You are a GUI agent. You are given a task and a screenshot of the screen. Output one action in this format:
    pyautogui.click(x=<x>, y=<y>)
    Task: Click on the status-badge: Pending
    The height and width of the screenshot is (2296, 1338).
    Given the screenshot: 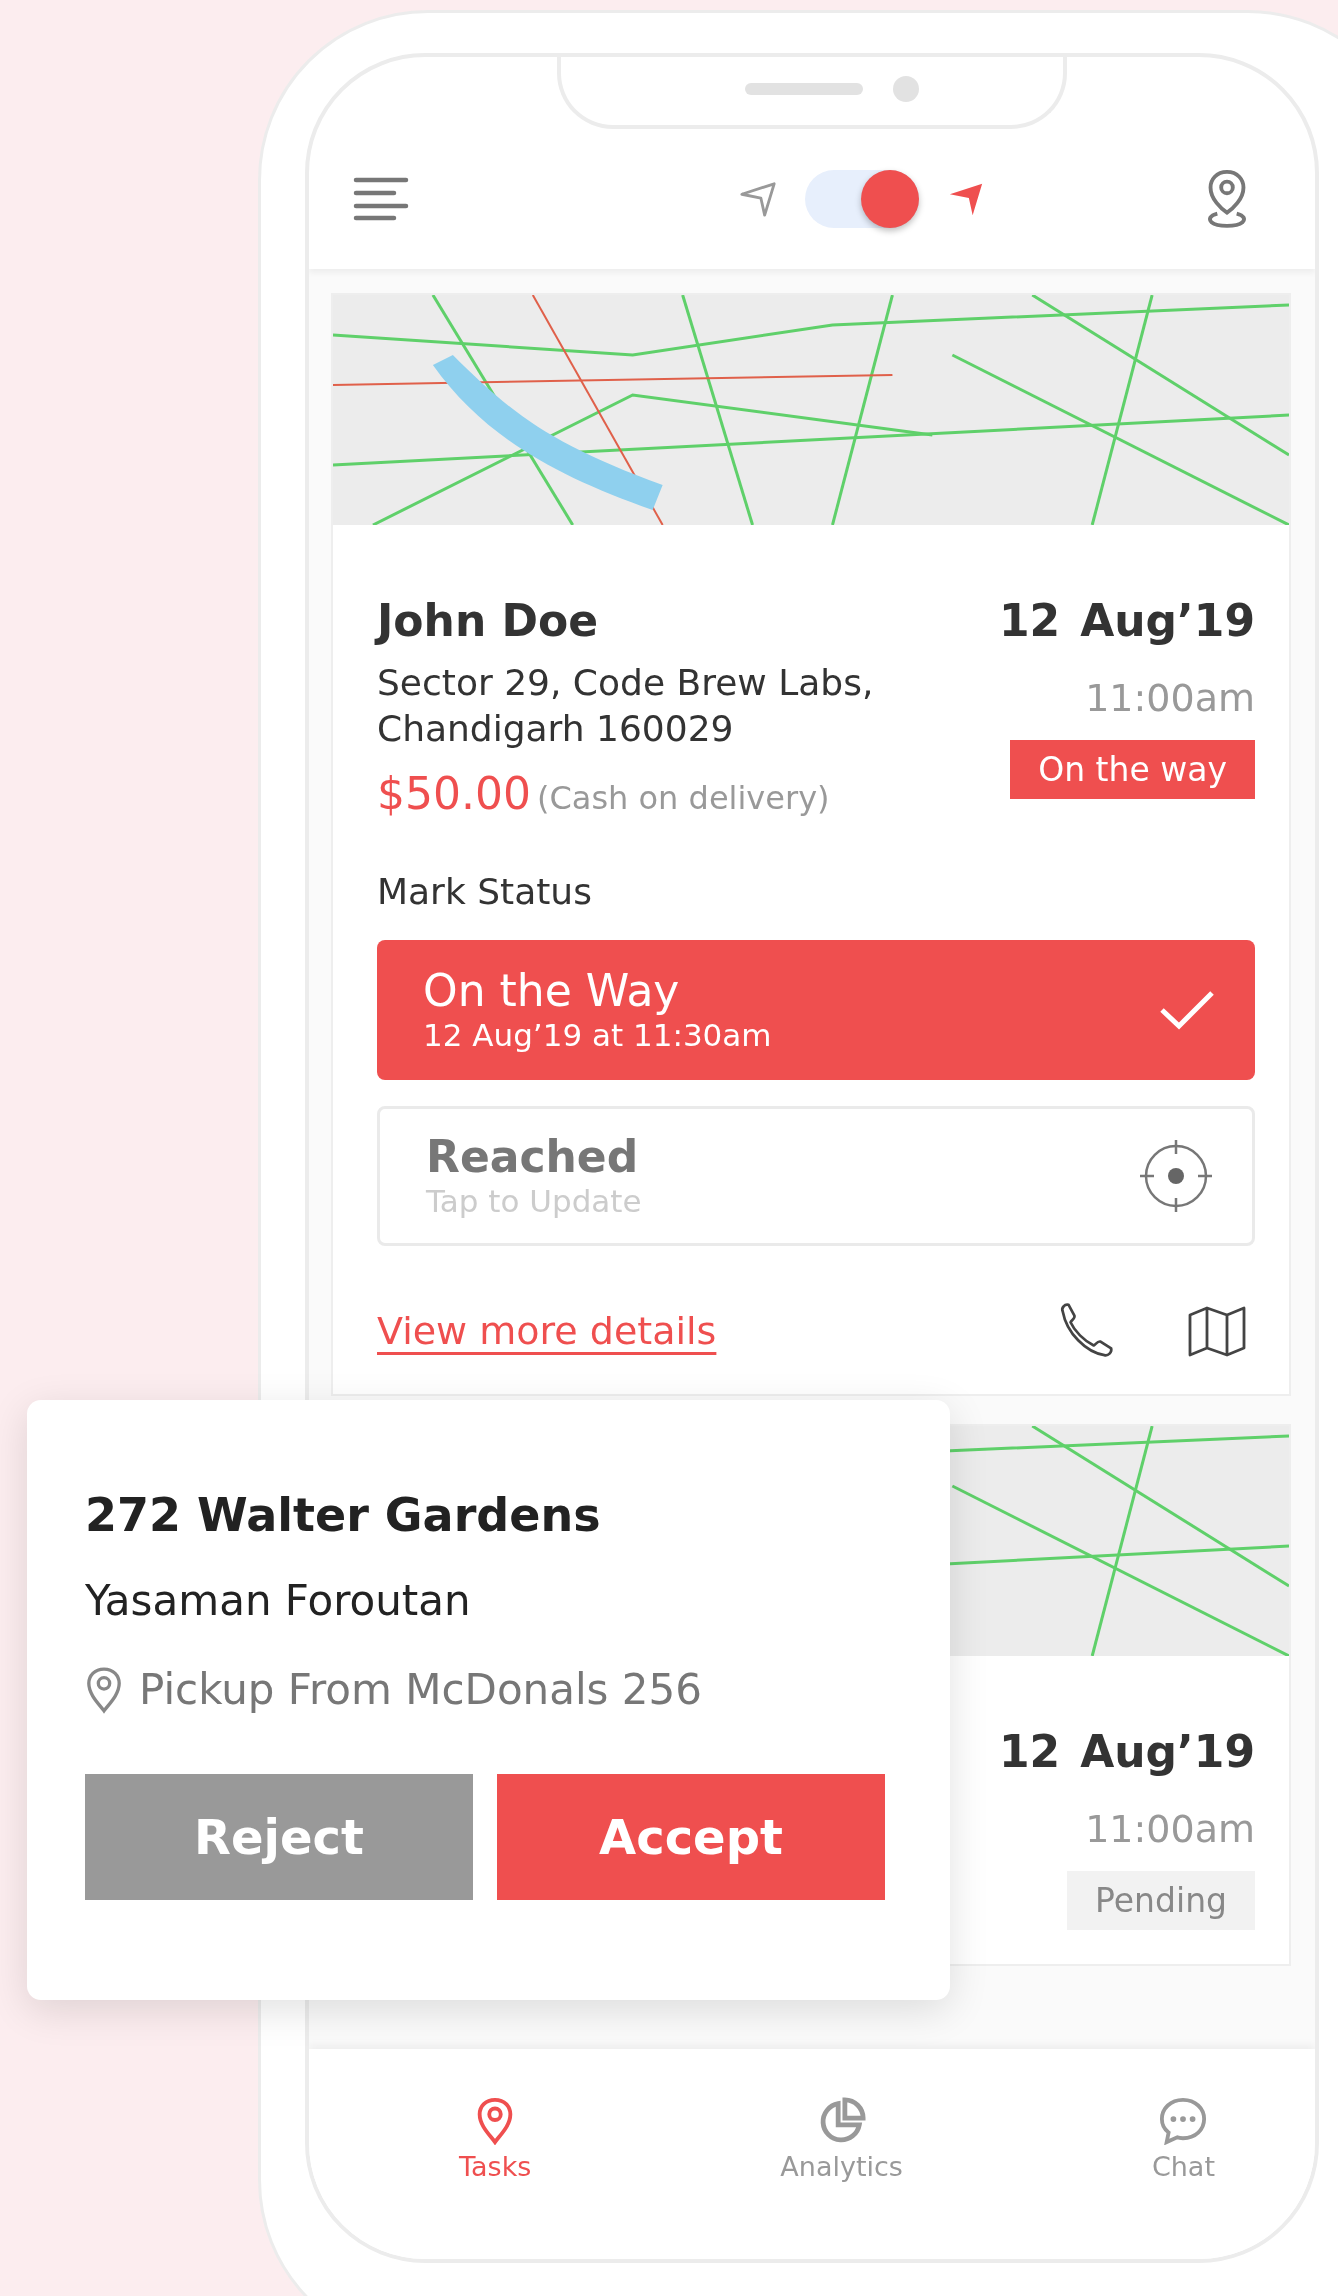 What is the action you would take?
    pyautogui.click(x=1161, y=1900)
    